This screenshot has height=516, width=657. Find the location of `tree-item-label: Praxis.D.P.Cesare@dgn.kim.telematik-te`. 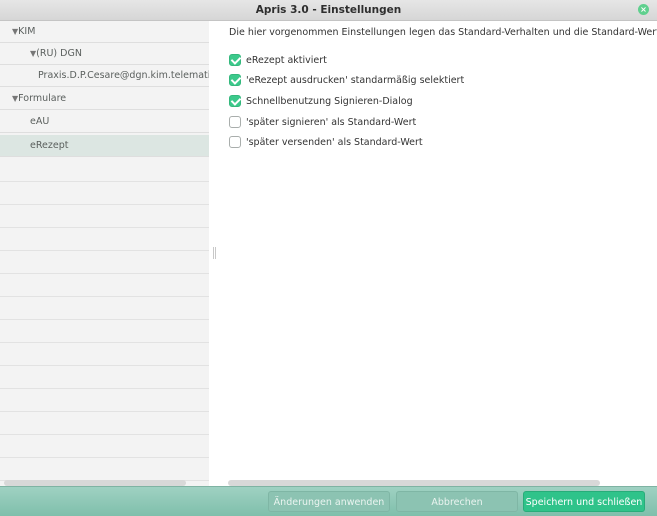

tree-item-label: Praxis.D.P.Cesare@dgn.kim.telematik-te is located at coordinates (123, 75).